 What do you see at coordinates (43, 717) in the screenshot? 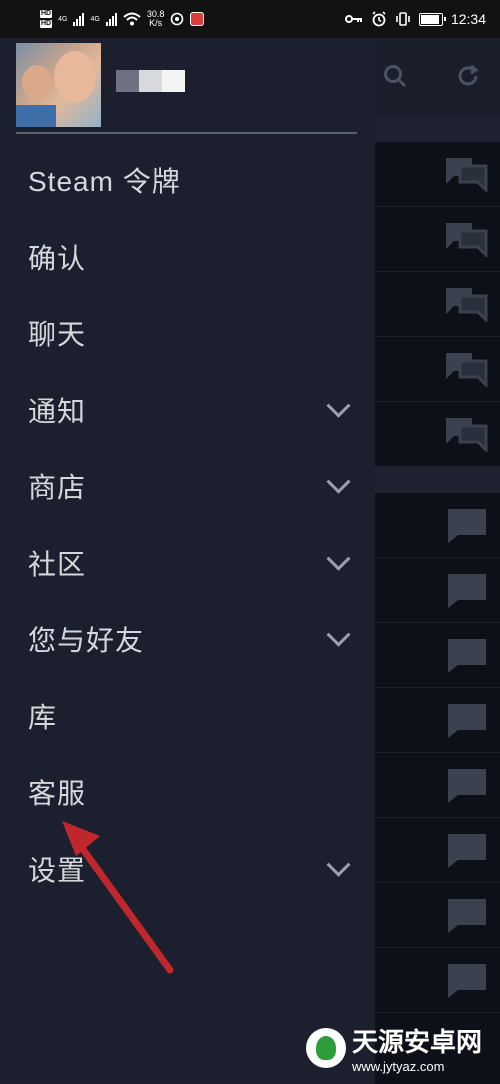
I see `menu-item-label: 库` at bounding box center [43, 717].